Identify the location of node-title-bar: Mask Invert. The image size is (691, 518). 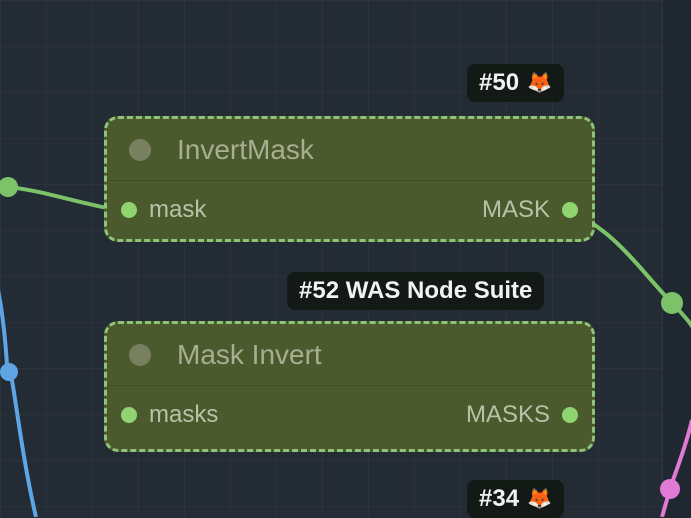
(349, 355).